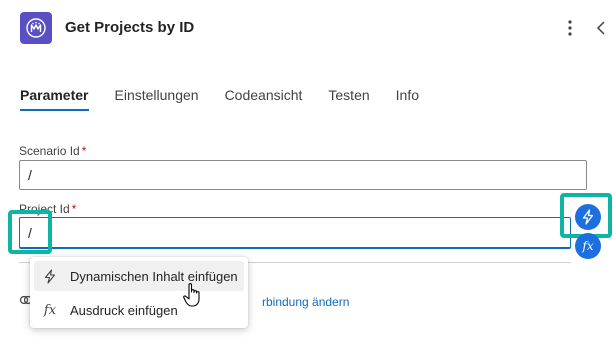  I want to click on collapse-panel-button, so click(601, 28).